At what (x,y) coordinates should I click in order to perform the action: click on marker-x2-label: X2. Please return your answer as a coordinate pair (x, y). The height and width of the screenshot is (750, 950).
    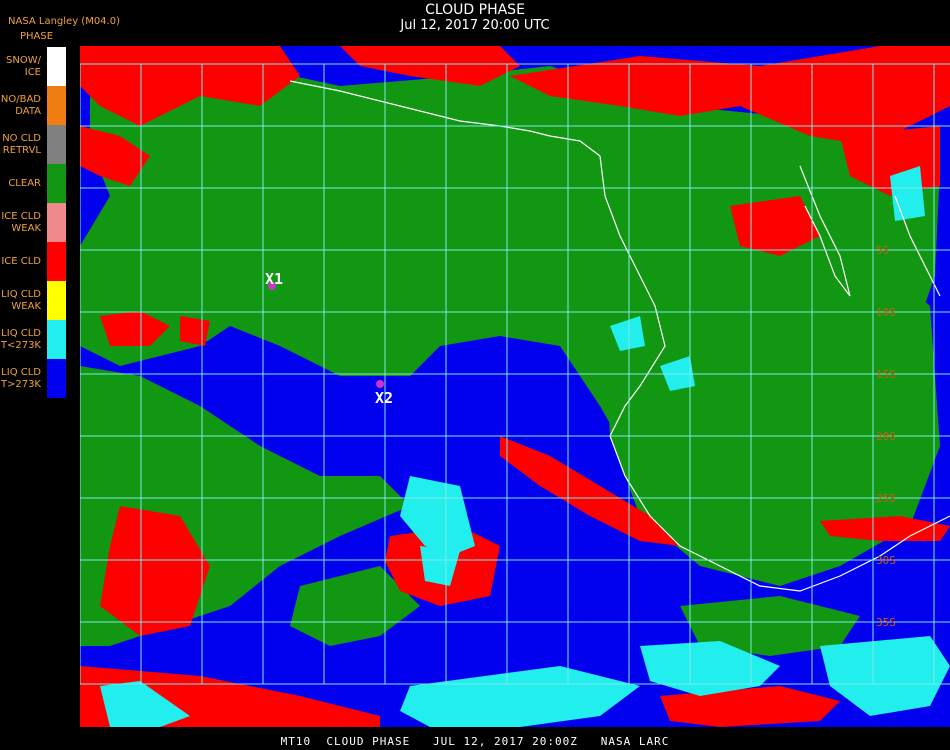
    Looking at the image, I should click on (384, 398).